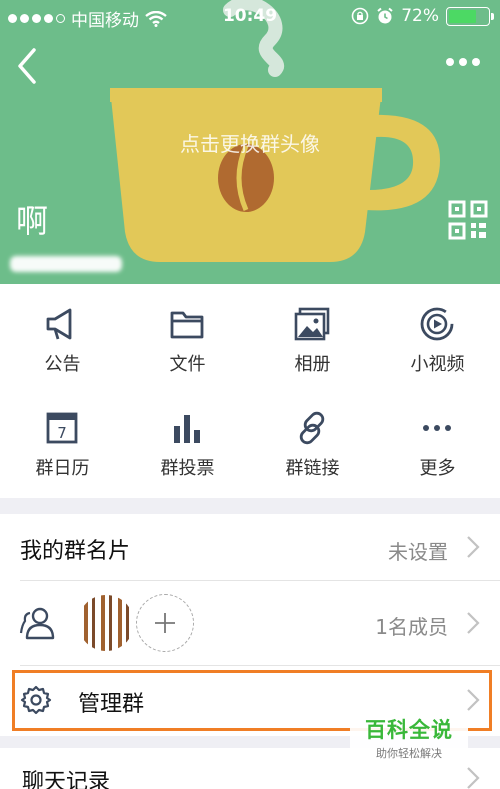 The image size is (500, 789). Describe the element at coordinates (66, 779) in the screenshot. I see `chat-history-label: 聊天记录` at that location.